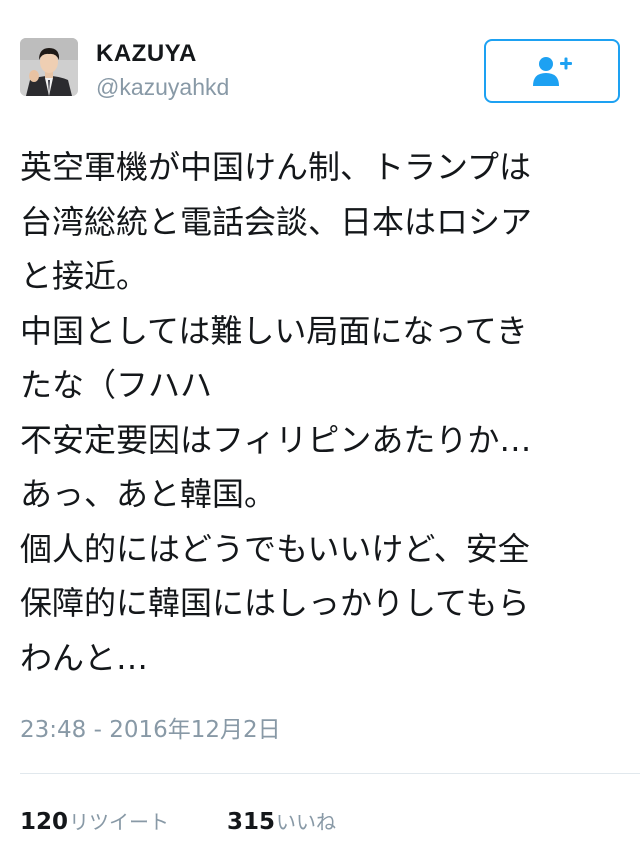 This screenshot has height=859, width=640. I want to click on like-count: 315, so click(251, 822).